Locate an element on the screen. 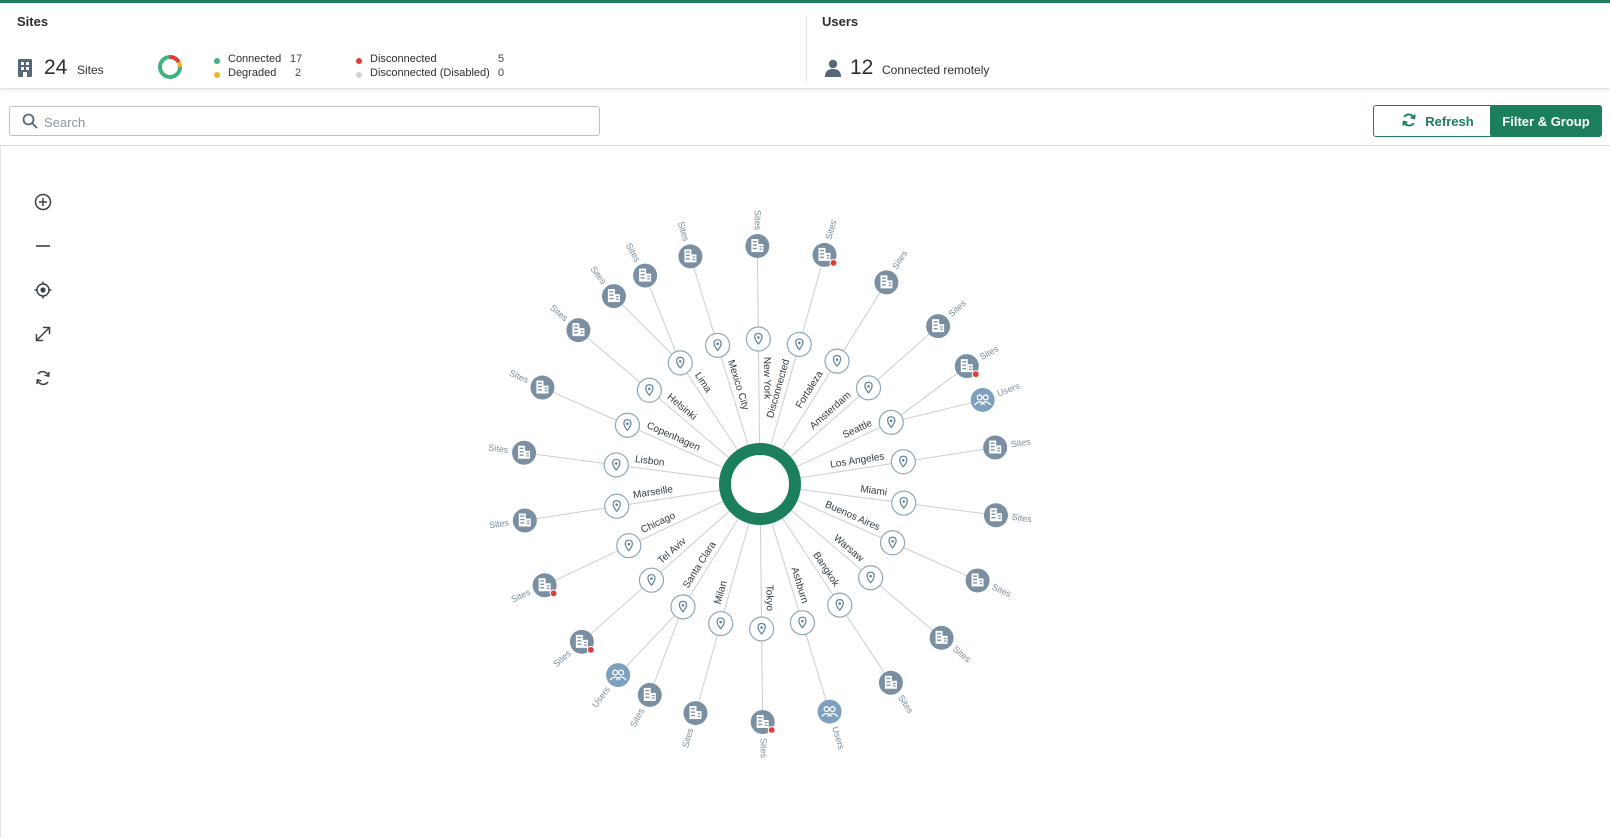  site-node-milan is located at coordinates (695, 713).